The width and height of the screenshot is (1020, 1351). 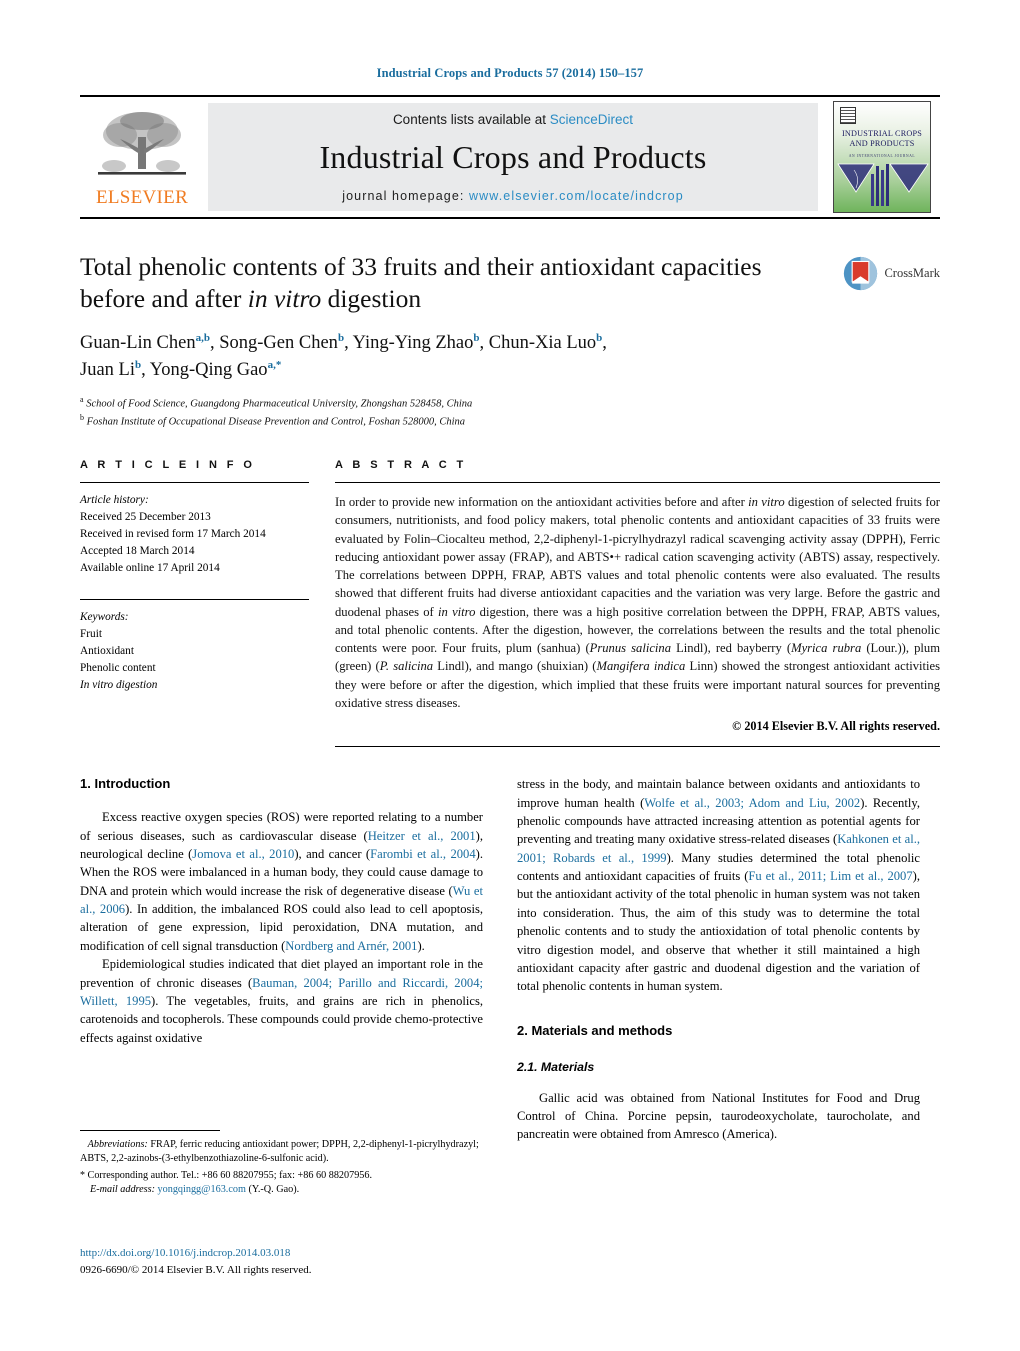 What do you see at coordinates (142, 197) in the screenshot?
I see `elsevier-wordmark: ELSEVIER` at bounding box center [142, 197].